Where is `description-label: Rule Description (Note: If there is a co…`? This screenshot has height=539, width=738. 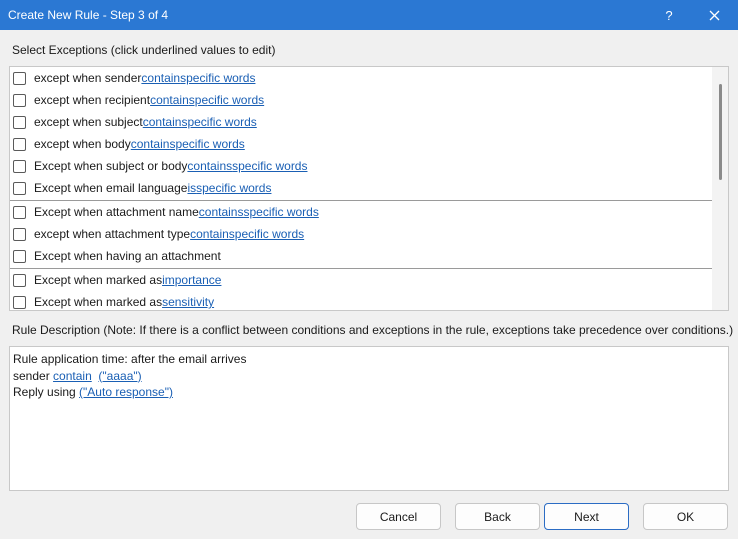
description-label: Rule Description (Note: If there is a co… is located at coordinates (373, 330).